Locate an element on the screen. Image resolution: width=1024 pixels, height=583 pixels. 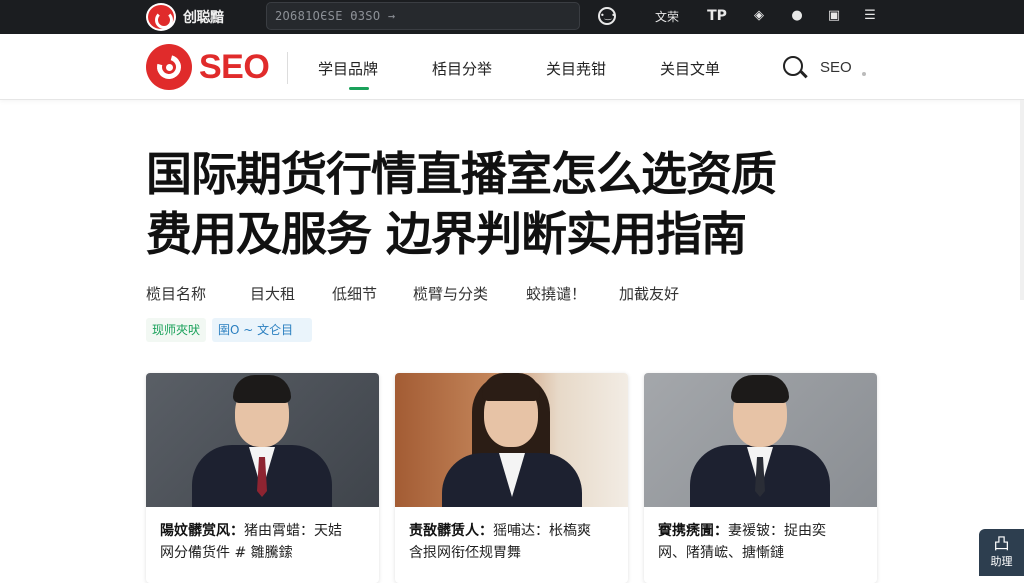
nav-item-3: 关目尭钳 is located at coordinates (576, 68).